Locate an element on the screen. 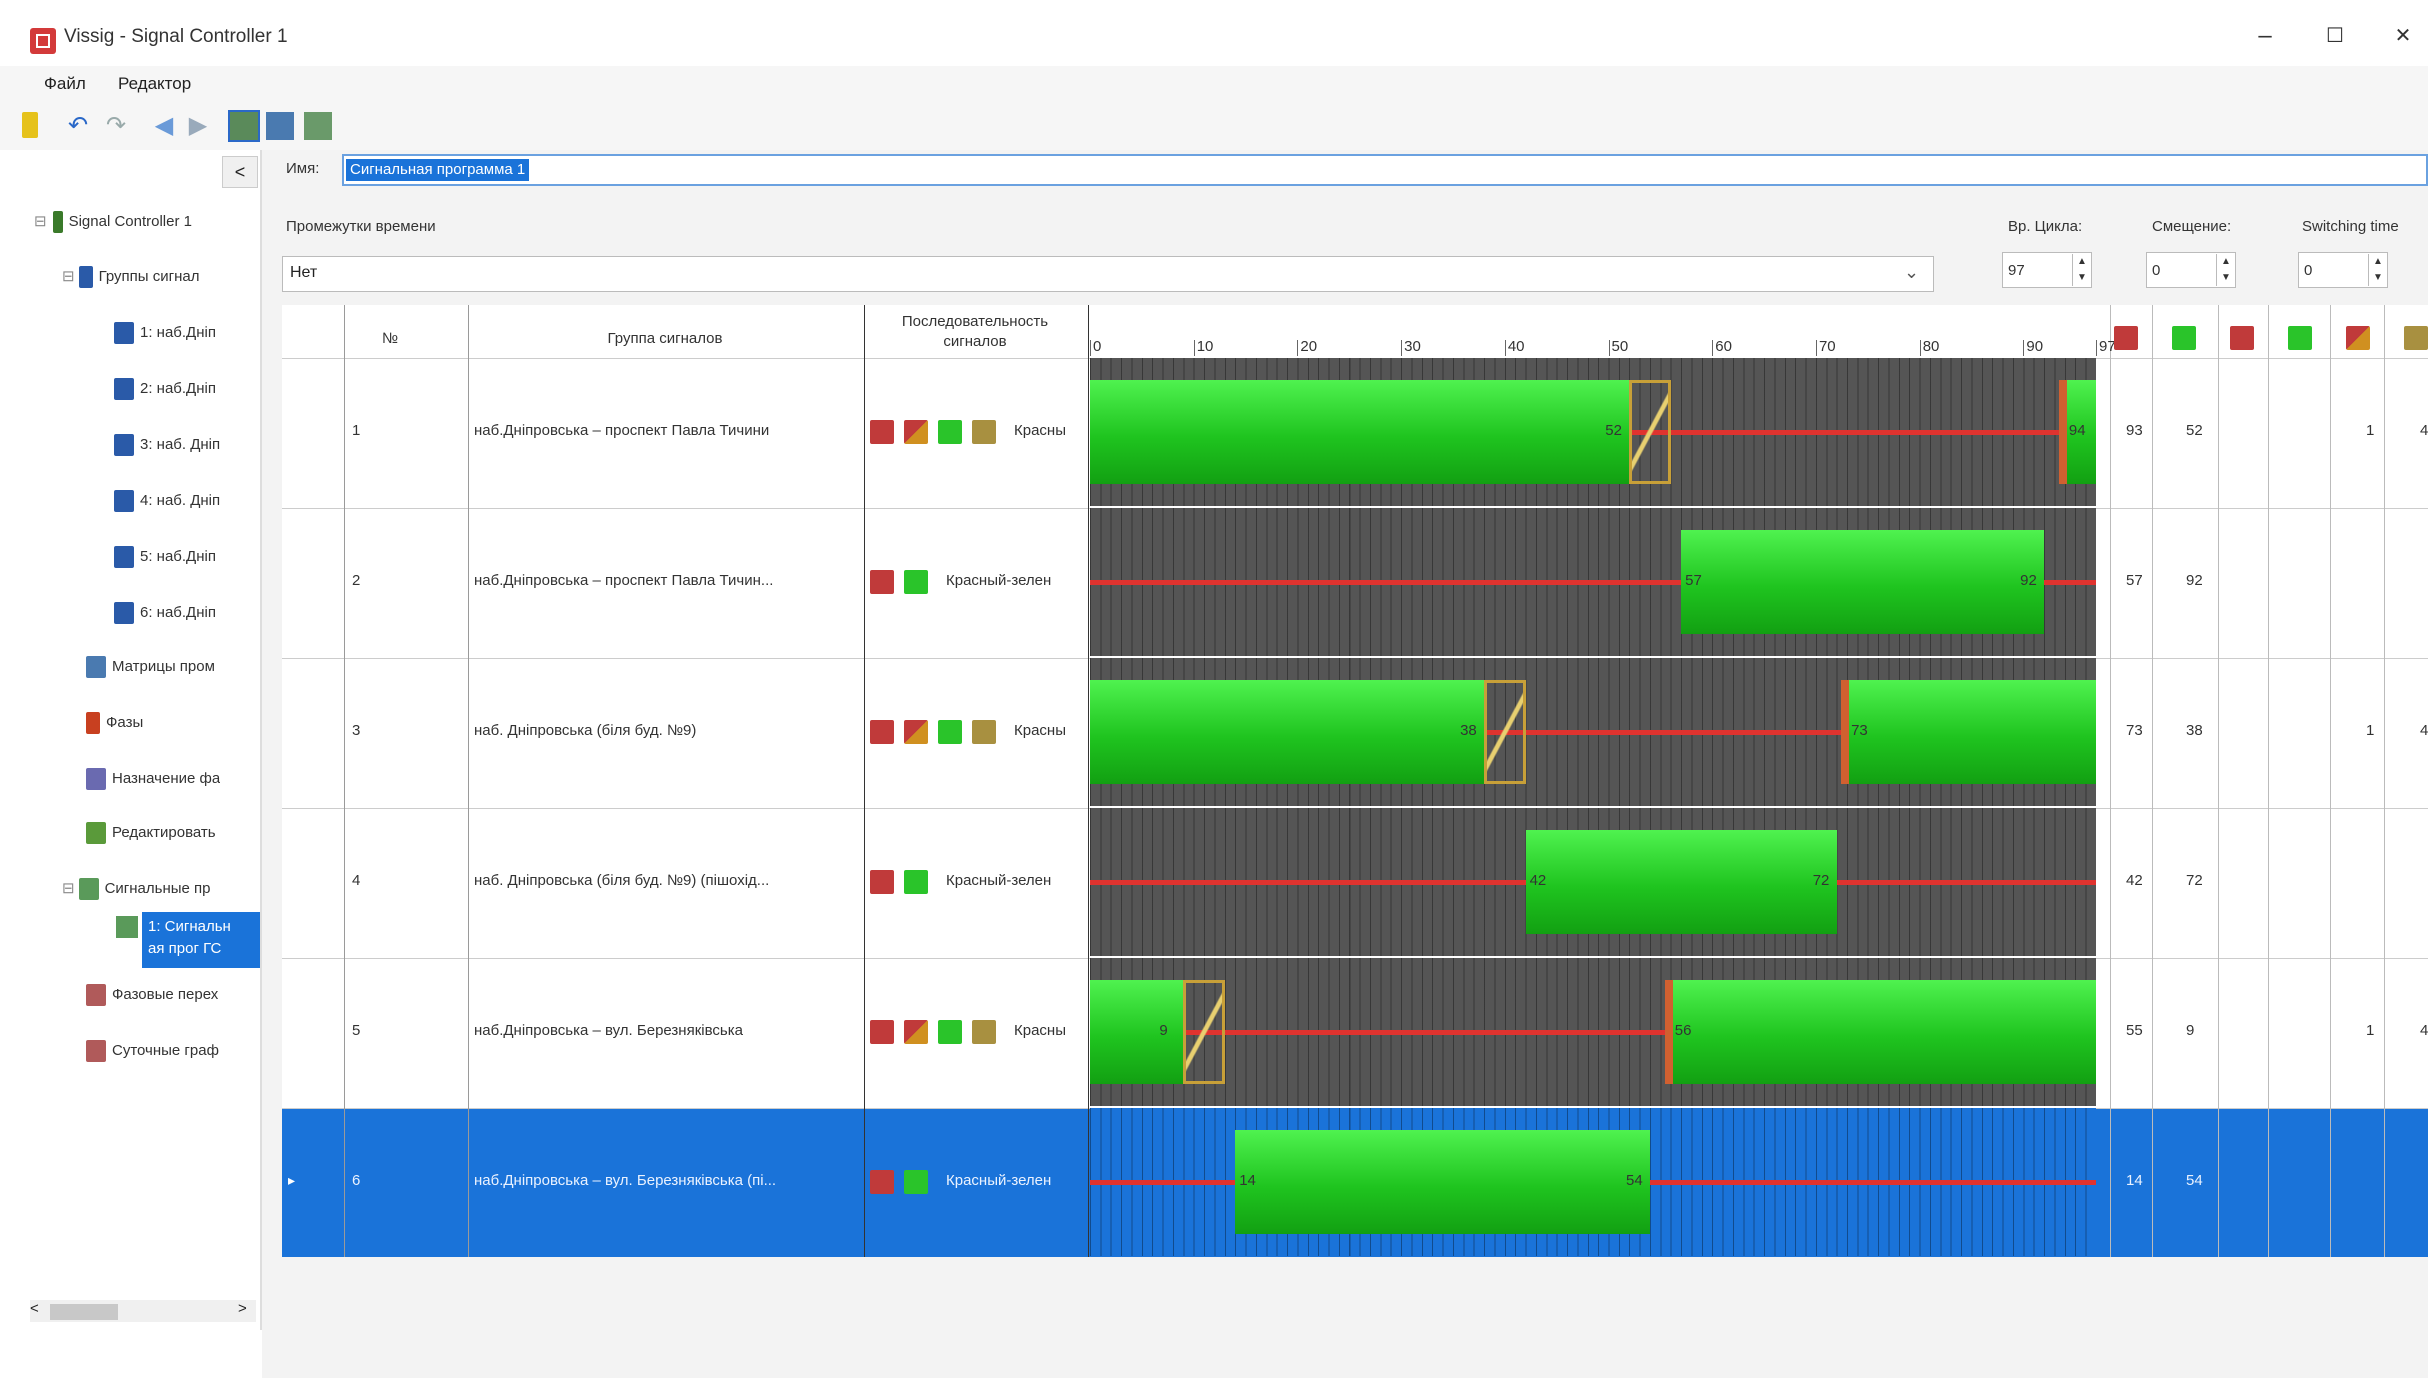  tree-phase-transitions: Фазовые перех is located at coordinates (152, 997).